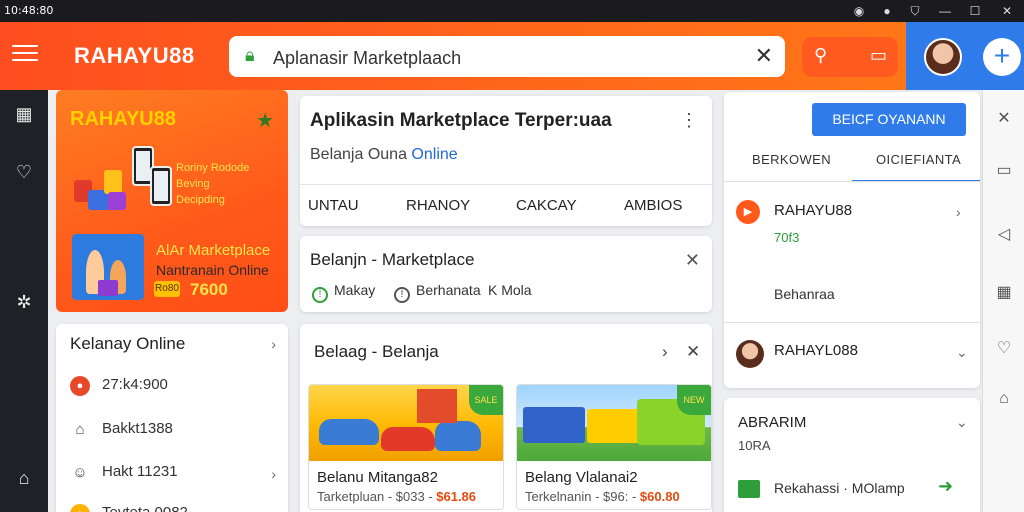  Describe the element at coordinates (137, 428) in the screenshot. I see `list-item-label: Bakkt1388` at that location.